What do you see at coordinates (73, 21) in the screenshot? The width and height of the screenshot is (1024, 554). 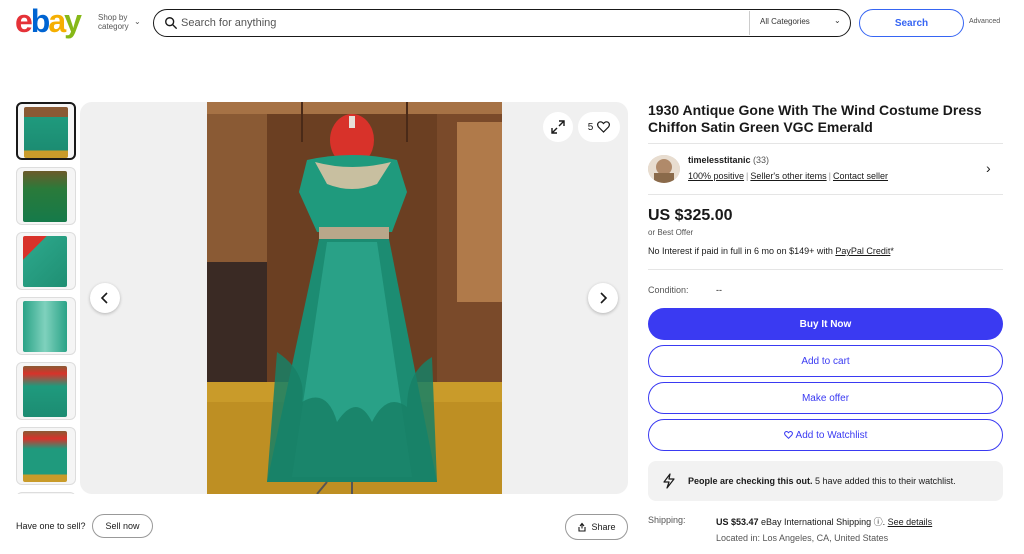 I see `logo-letter-y: y` at bounding box center [73, 21].